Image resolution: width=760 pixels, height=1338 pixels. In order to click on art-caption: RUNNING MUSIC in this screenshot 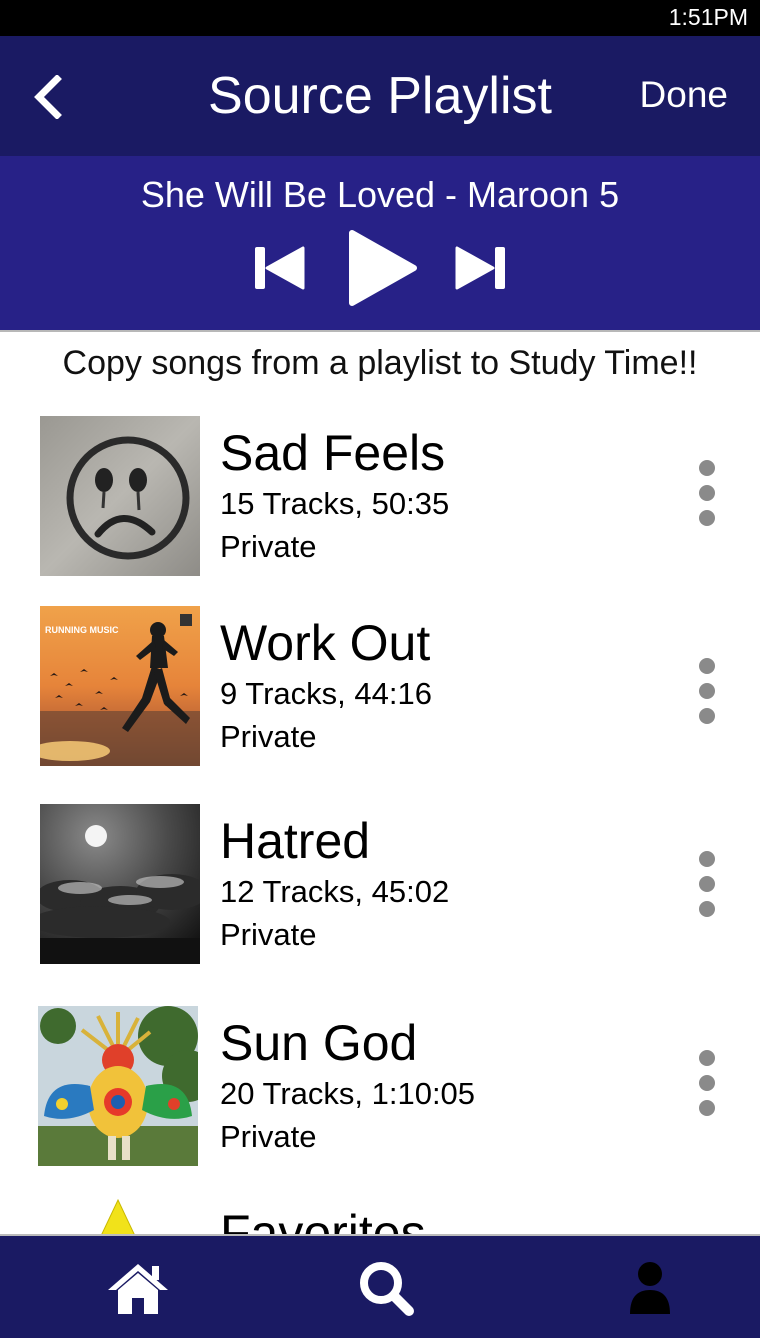, I will do `click(82, 630)`.